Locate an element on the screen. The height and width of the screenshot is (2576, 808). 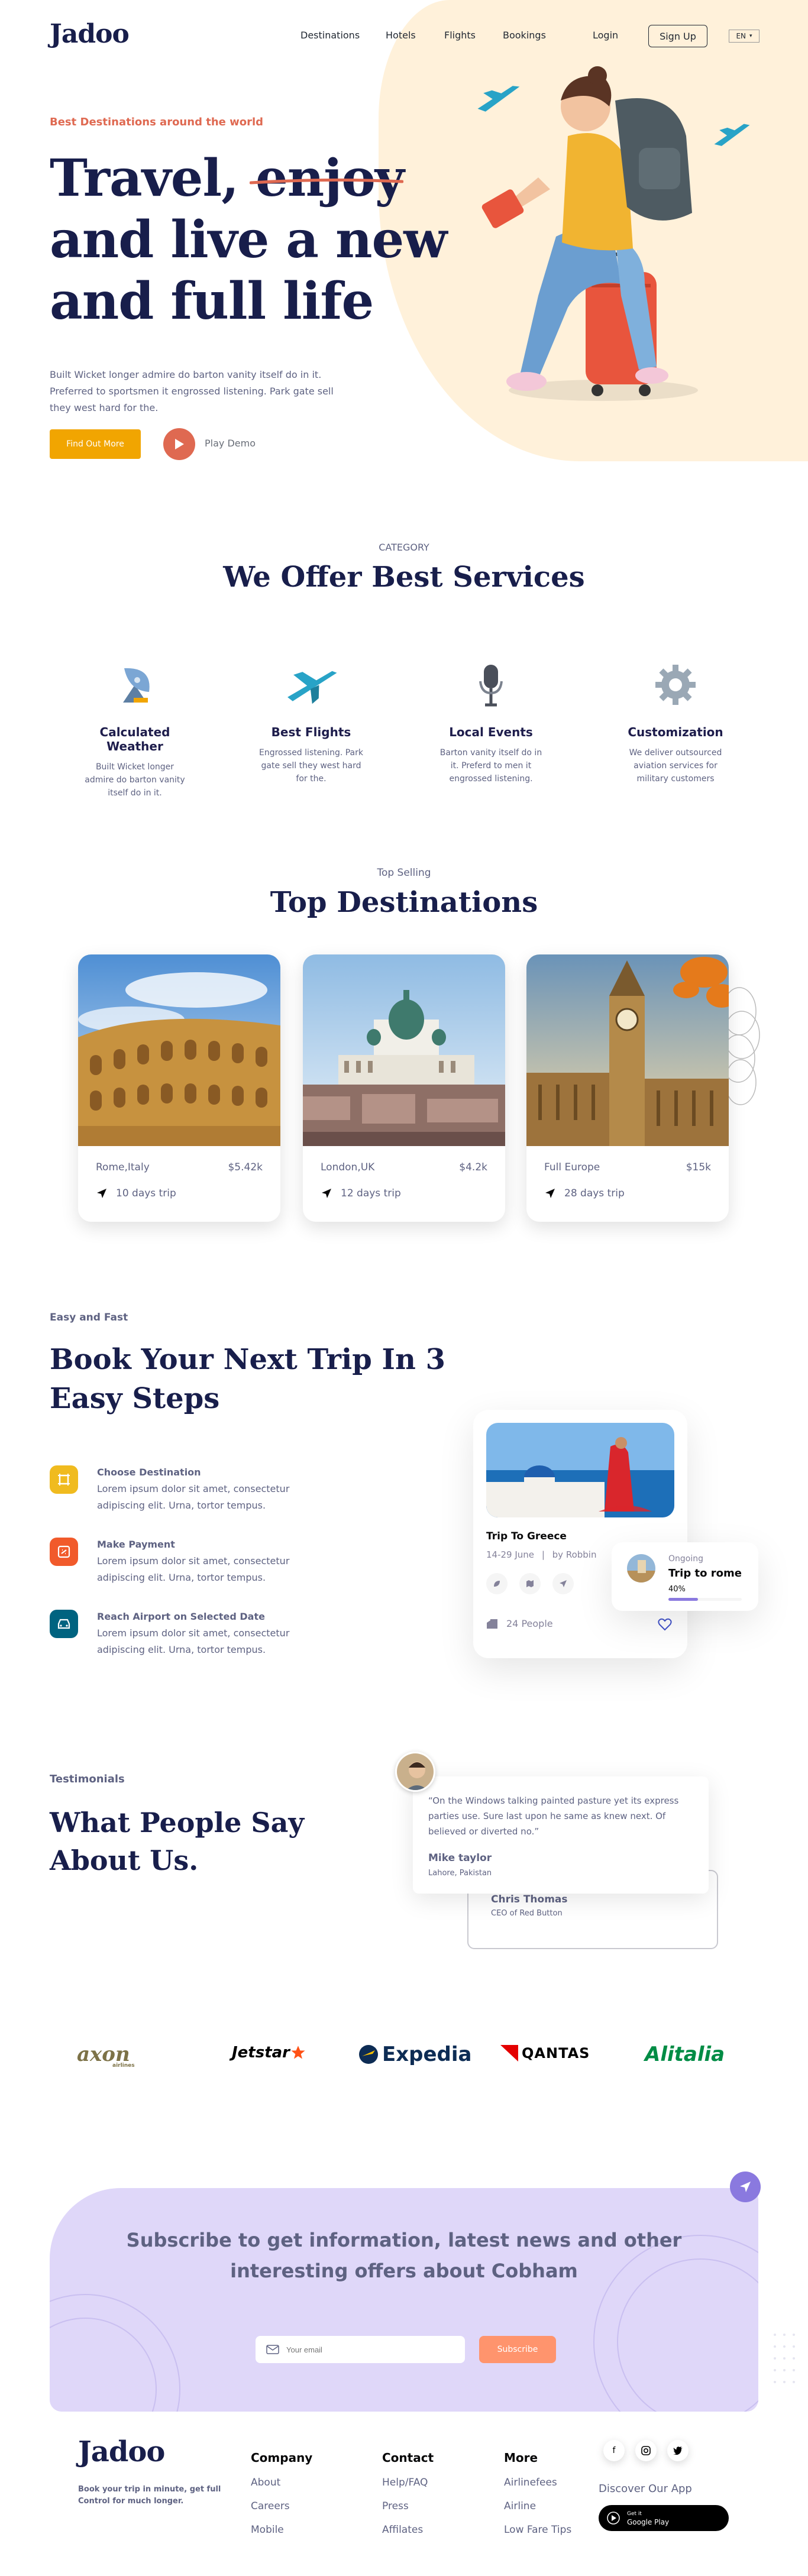
destination-row-europe: Full Europe $15k is located at coordinates (627, 1167).